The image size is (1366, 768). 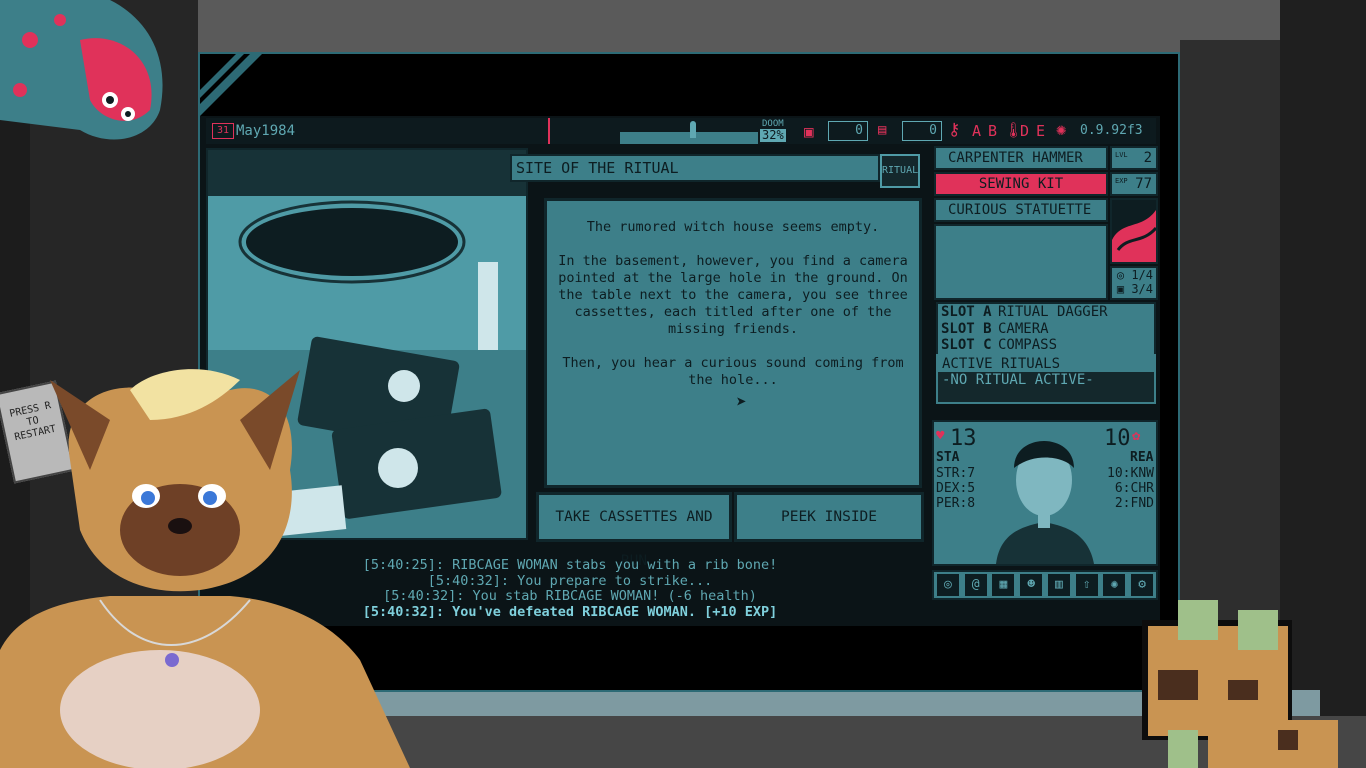 I want to click on rituals-value: -NO RITUAL ACTIVE-, so click(x=1018, y=380).